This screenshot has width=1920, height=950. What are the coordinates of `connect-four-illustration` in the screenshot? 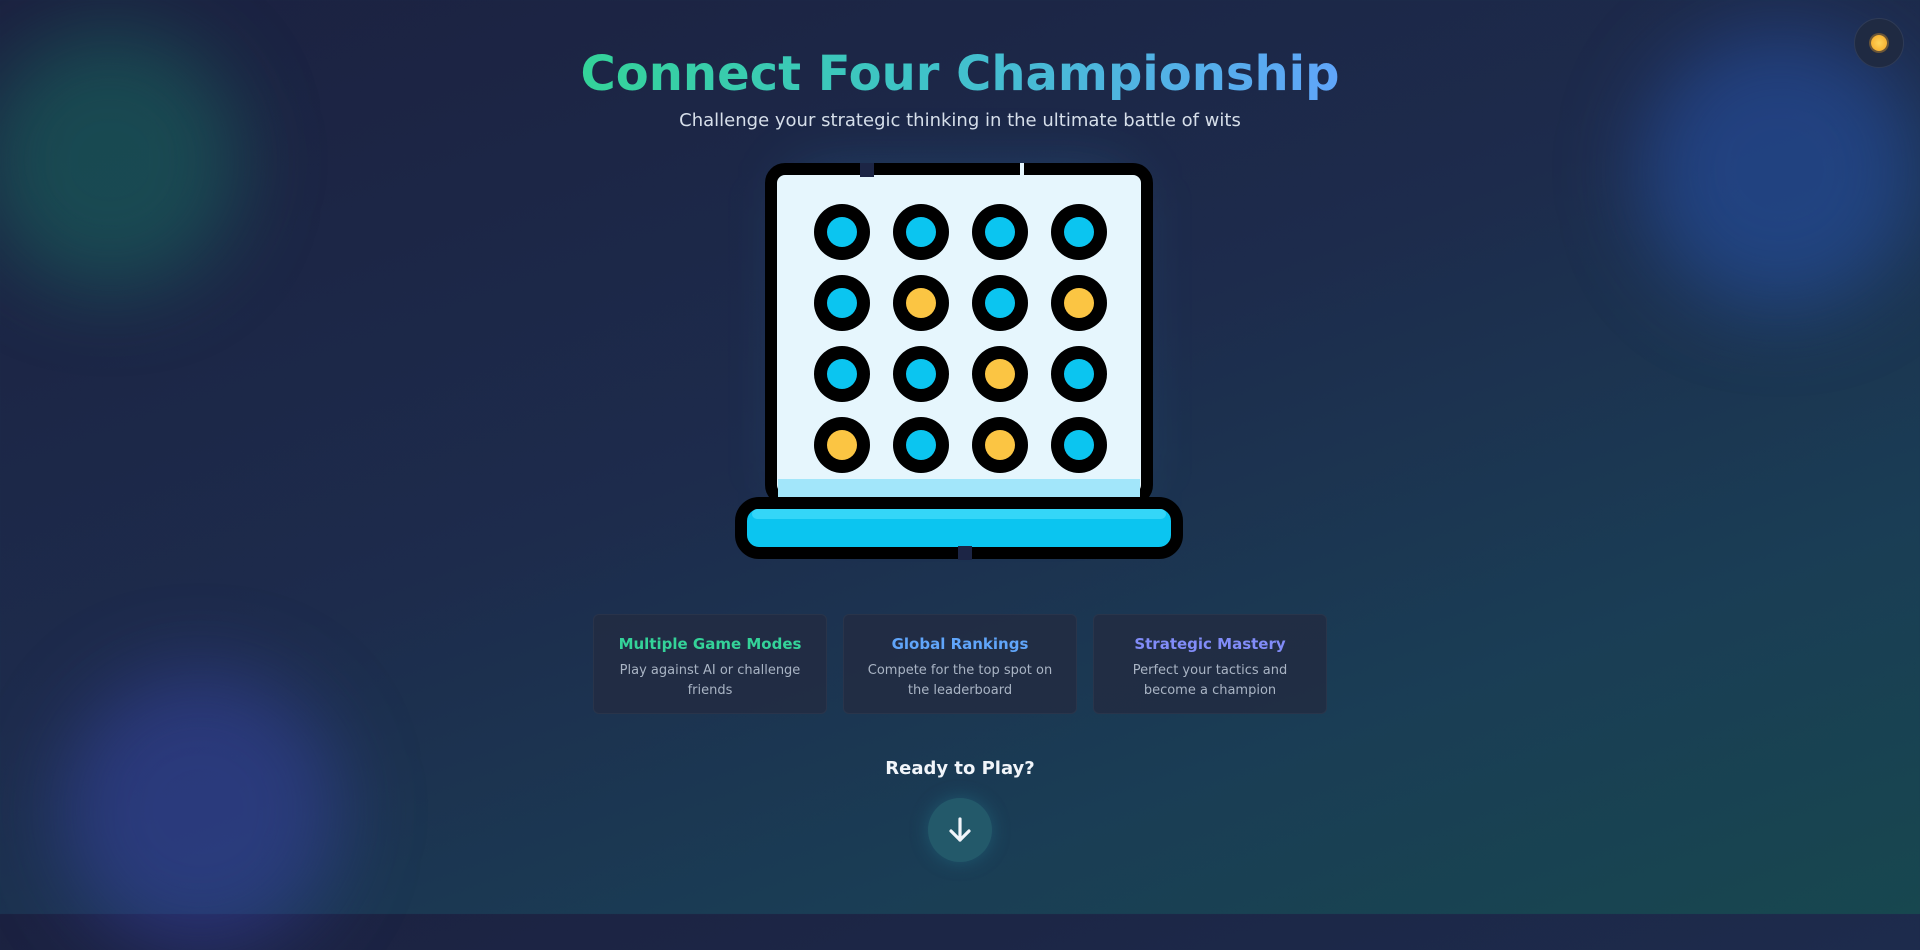 It's located at (960, 370).